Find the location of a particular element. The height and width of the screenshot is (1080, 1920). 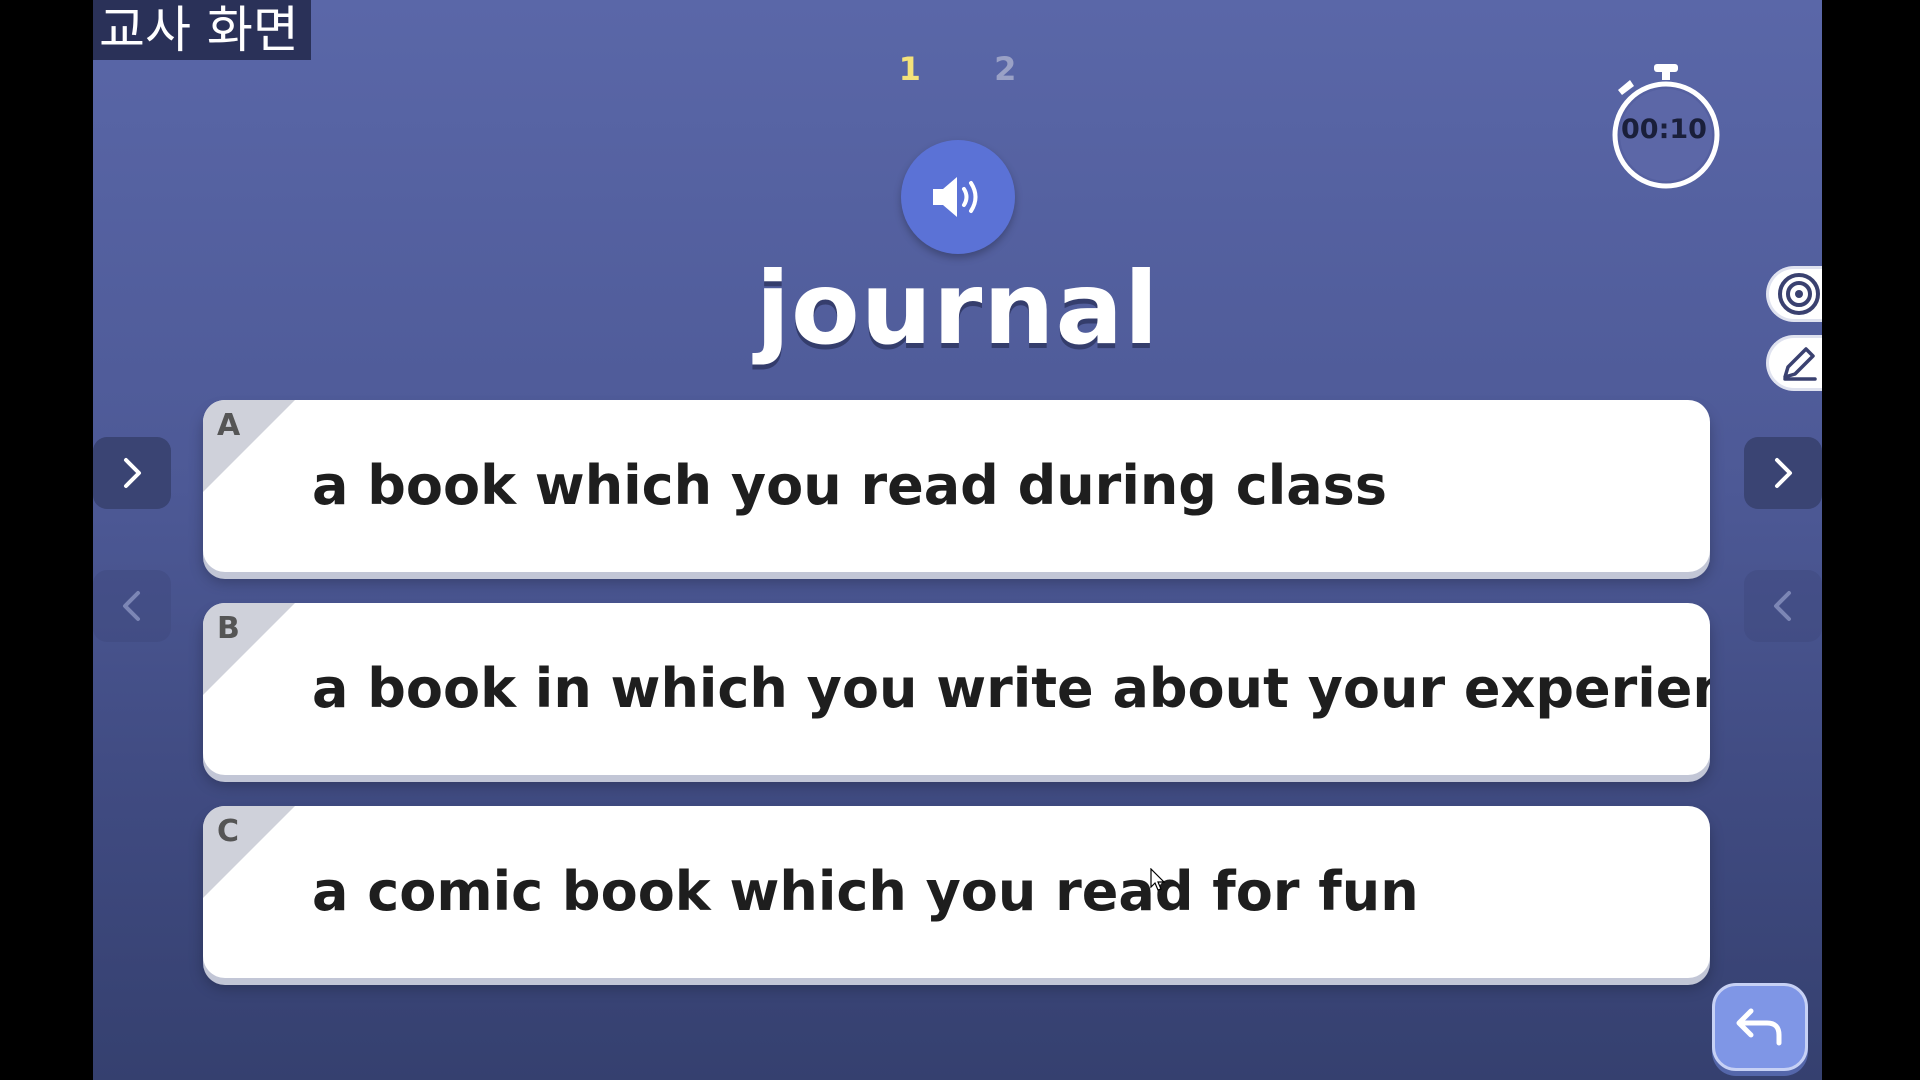

pencil-tool-button is located at coordinates (1794, 363).